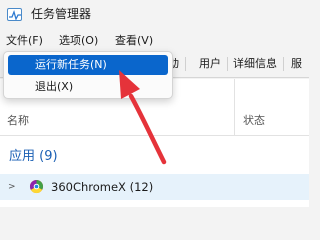 This screenshot has height=240, width=320. What do you see at coordinates (299, 64) in the screenshot?
I see `tab-services: 服` at bounding box center [299, 64].